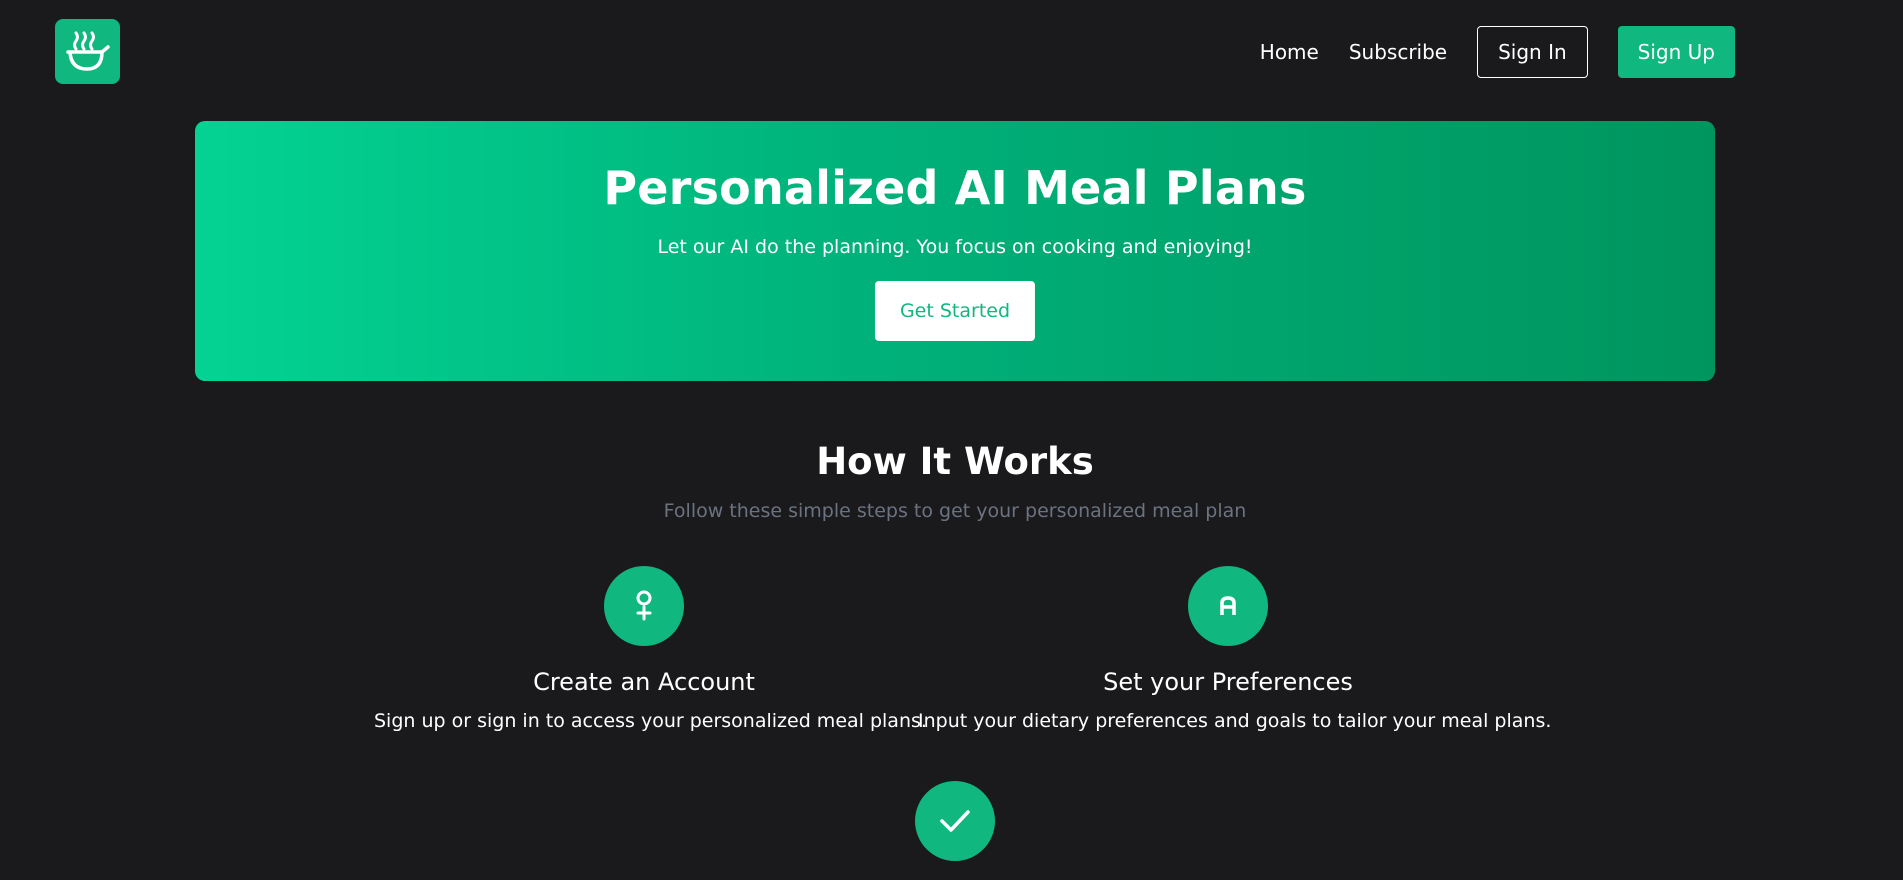  Describe the element at coordinates (1532, 52) in the screenshot. I see `sign-in-button: Sign In` at that location.